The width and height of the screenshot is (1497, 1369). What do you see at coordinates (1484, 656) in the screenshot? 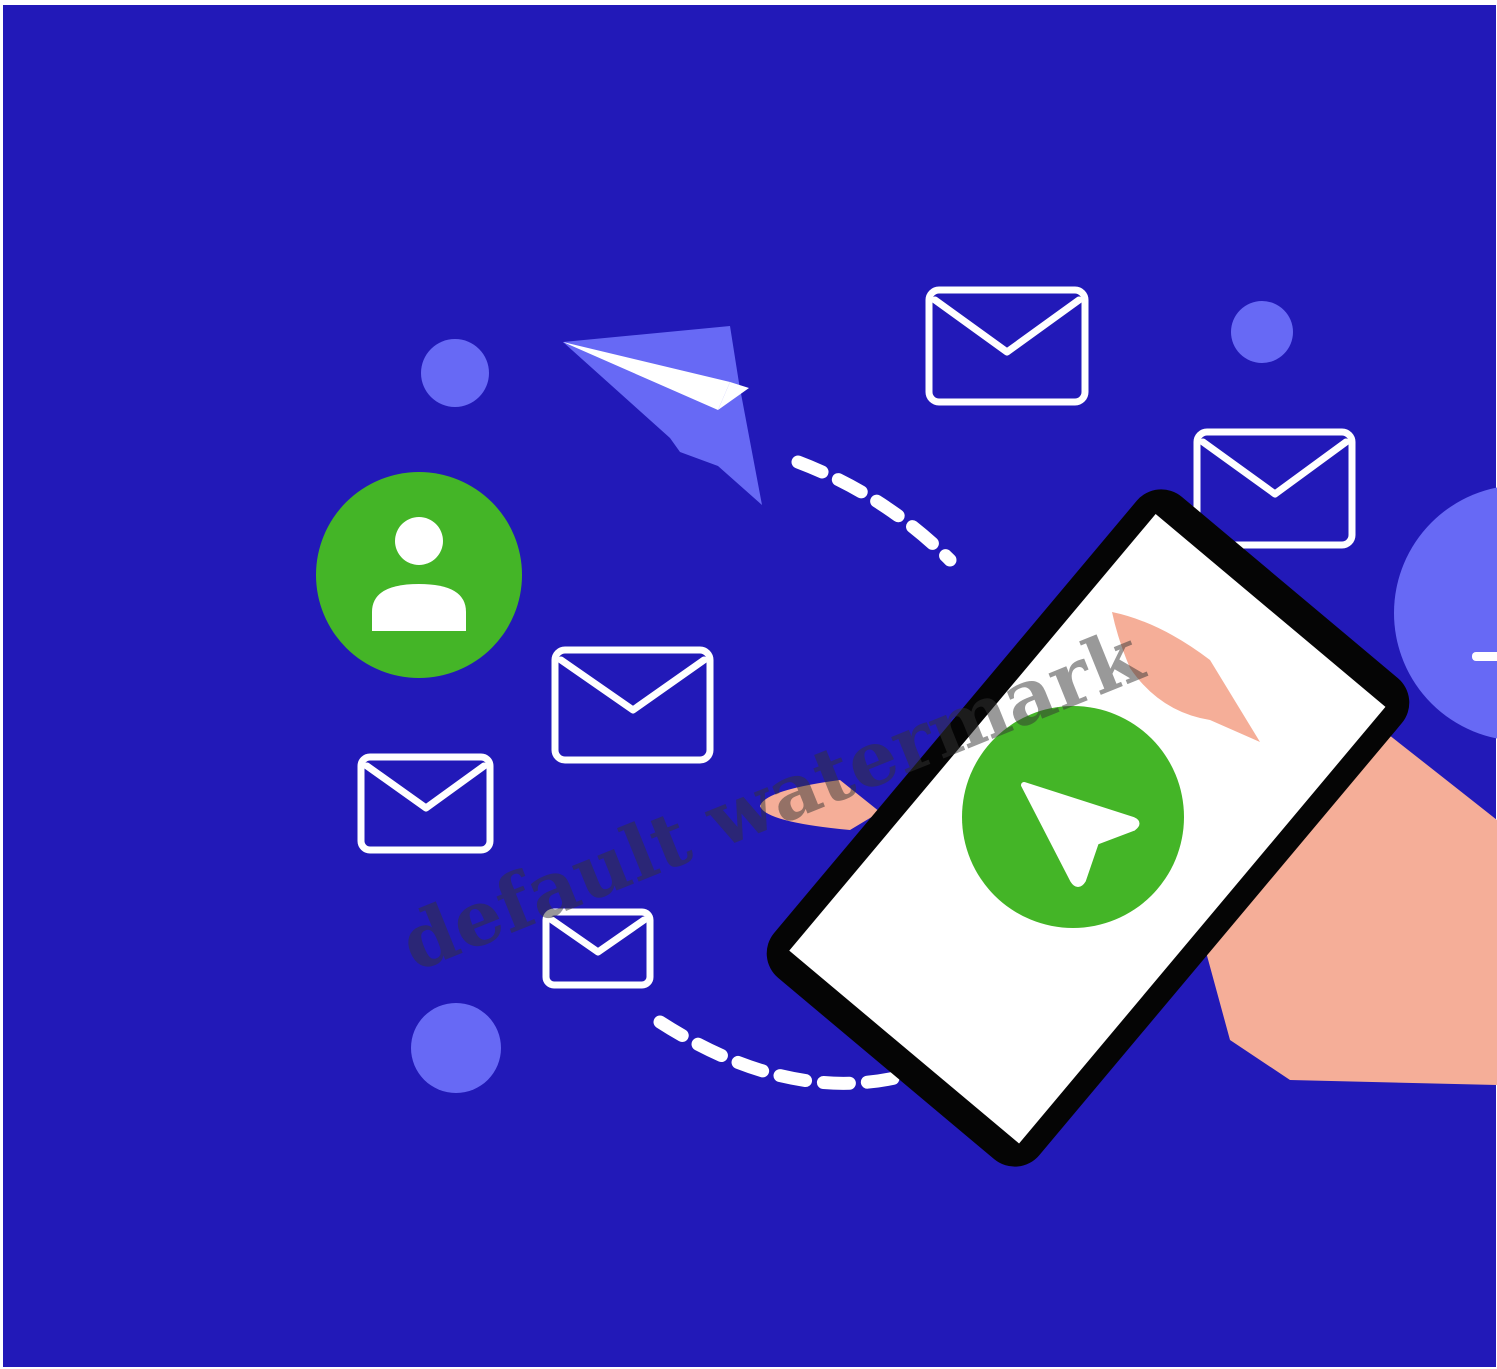
I see `decor-dash` at bounding box center [1484, 656].